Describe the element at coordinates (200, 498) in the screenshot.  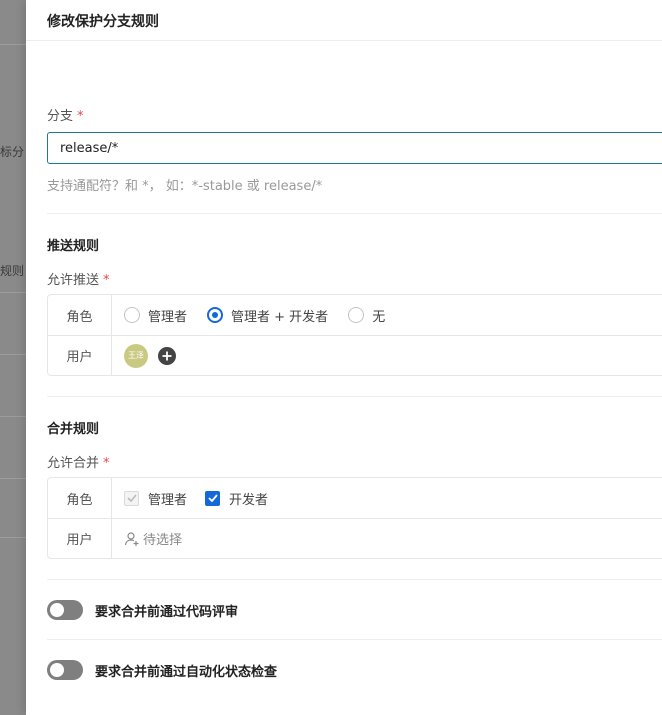
I see `merge-role-options: 管理者 开发者` at that location.